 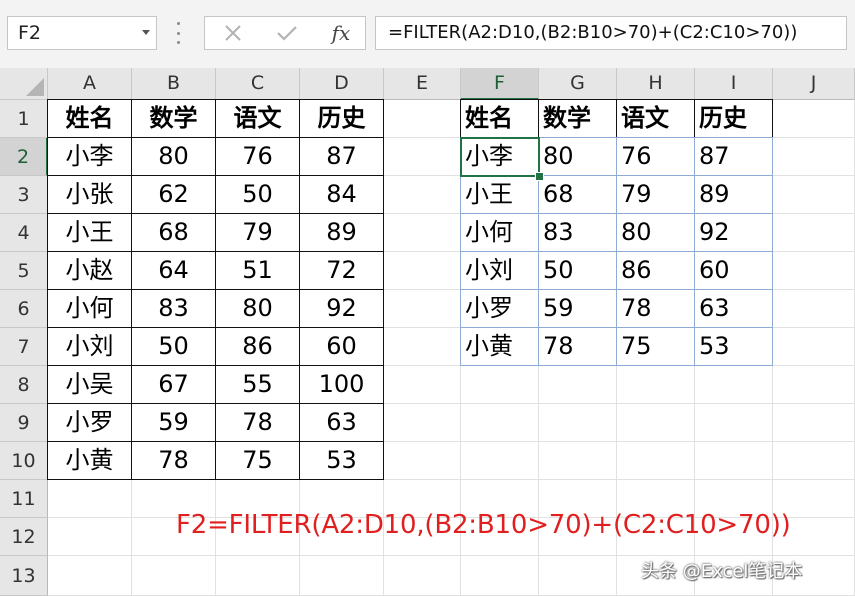 I want to click on source-table-cell: 53, so click(x=342, y=461).